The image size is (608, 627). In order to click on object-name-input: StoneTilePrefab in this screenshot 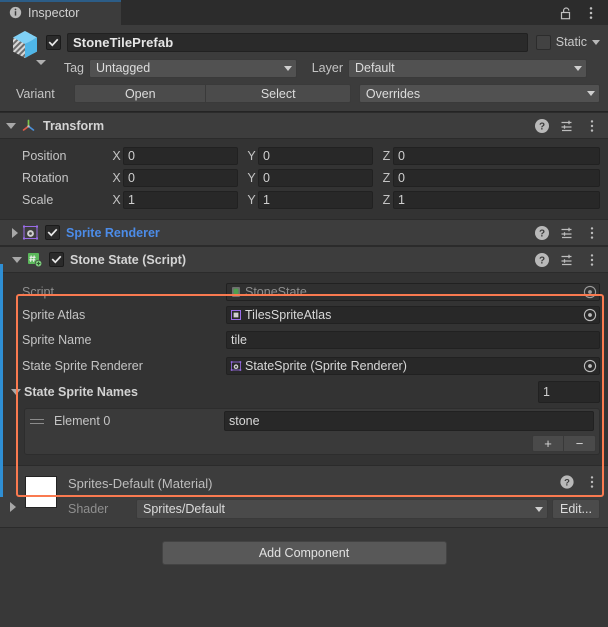, I will do `click(297, 42)`.